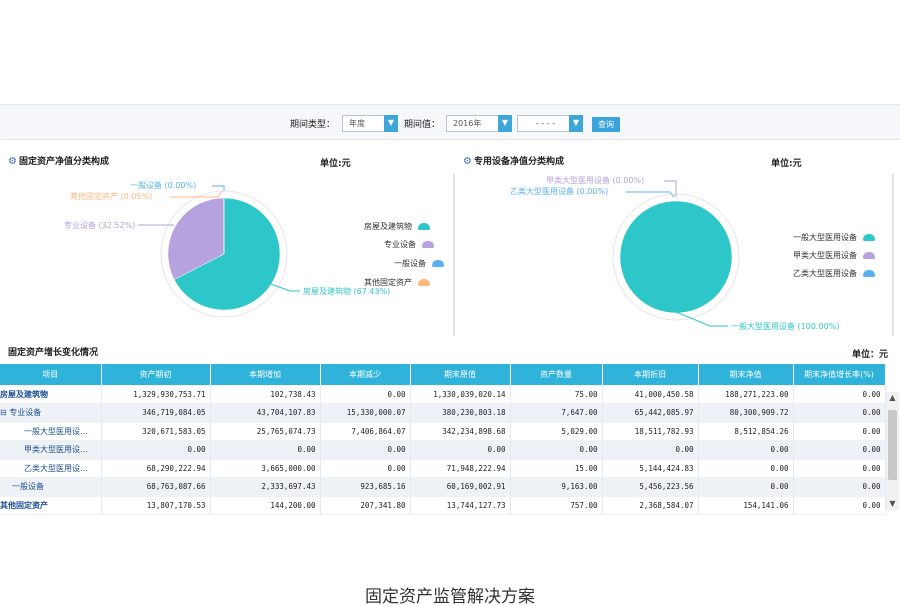 The height and width of the screenshot is (606, 900). Describe the element at coordinates (156, 394) in the screenshot. I see `table-cell: 1,329,930,753.71` at that location.